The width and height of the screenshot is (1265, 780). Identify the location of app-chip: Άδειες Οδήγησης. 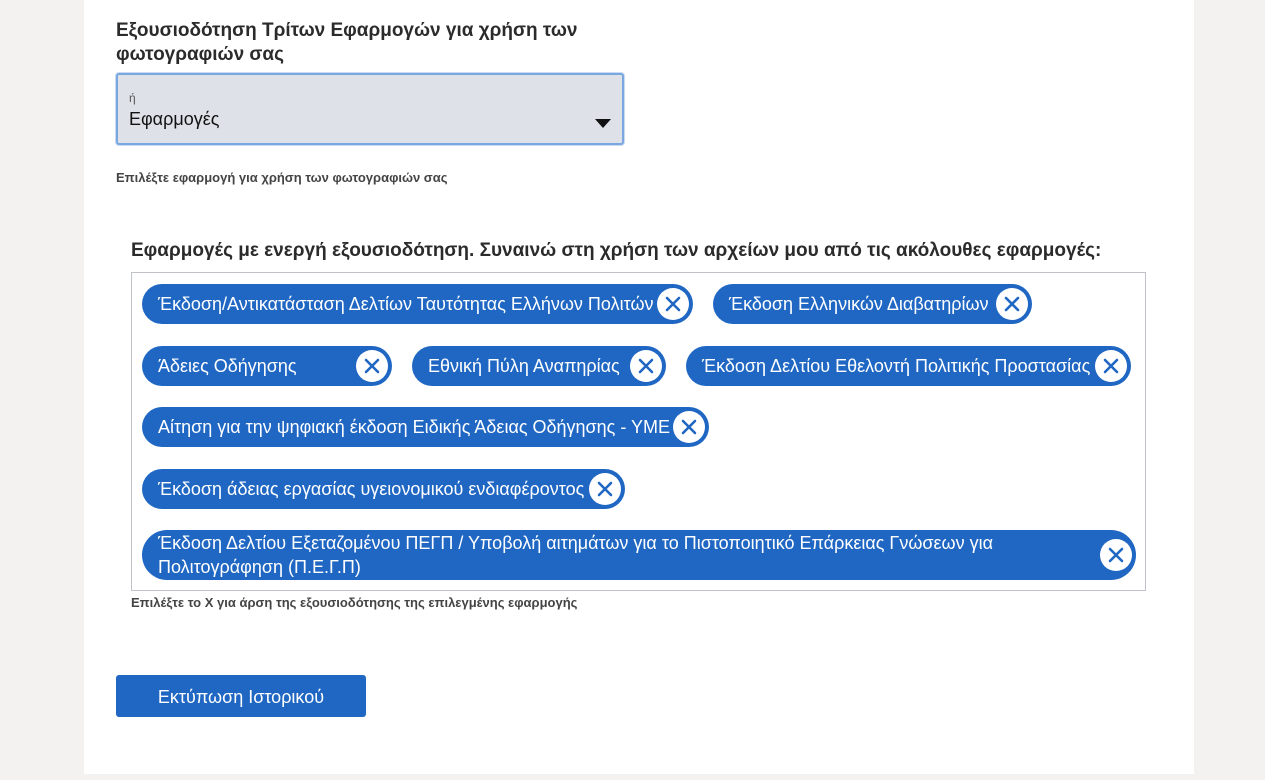
(267, 366).